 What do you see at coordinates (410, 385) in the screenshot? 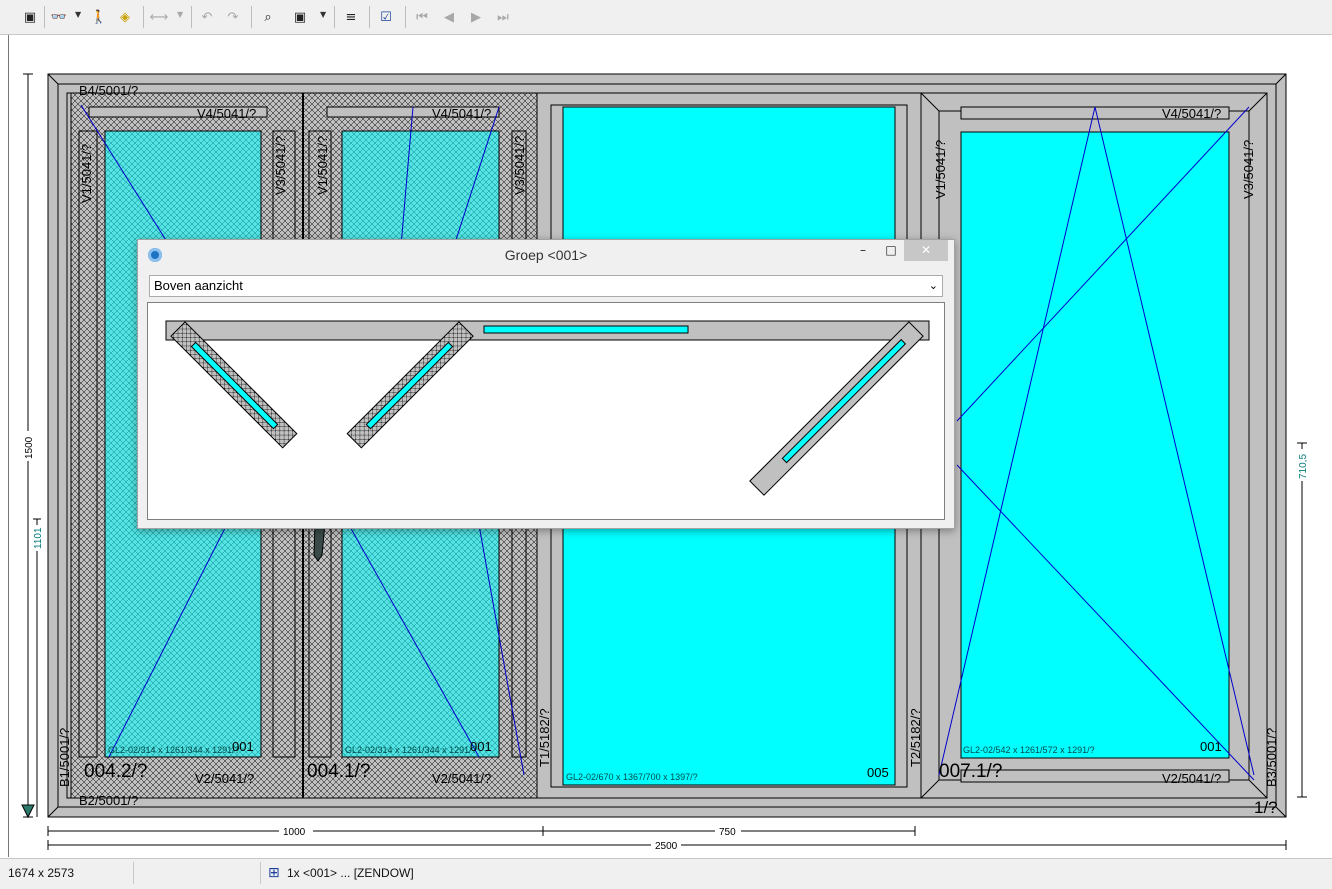
I see `top-view-sash-b` at bounding box center [410, 385].